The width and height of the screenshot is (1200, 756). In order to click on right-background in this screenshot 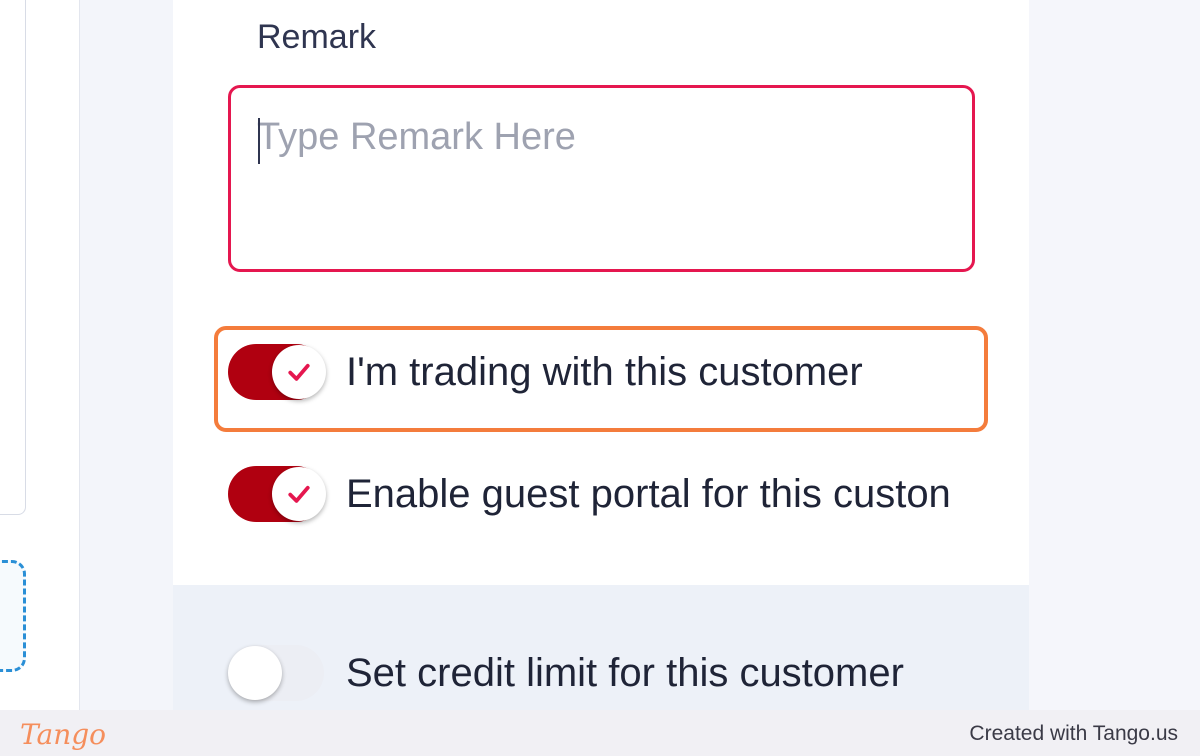, I will do `click(1114, 355)`.